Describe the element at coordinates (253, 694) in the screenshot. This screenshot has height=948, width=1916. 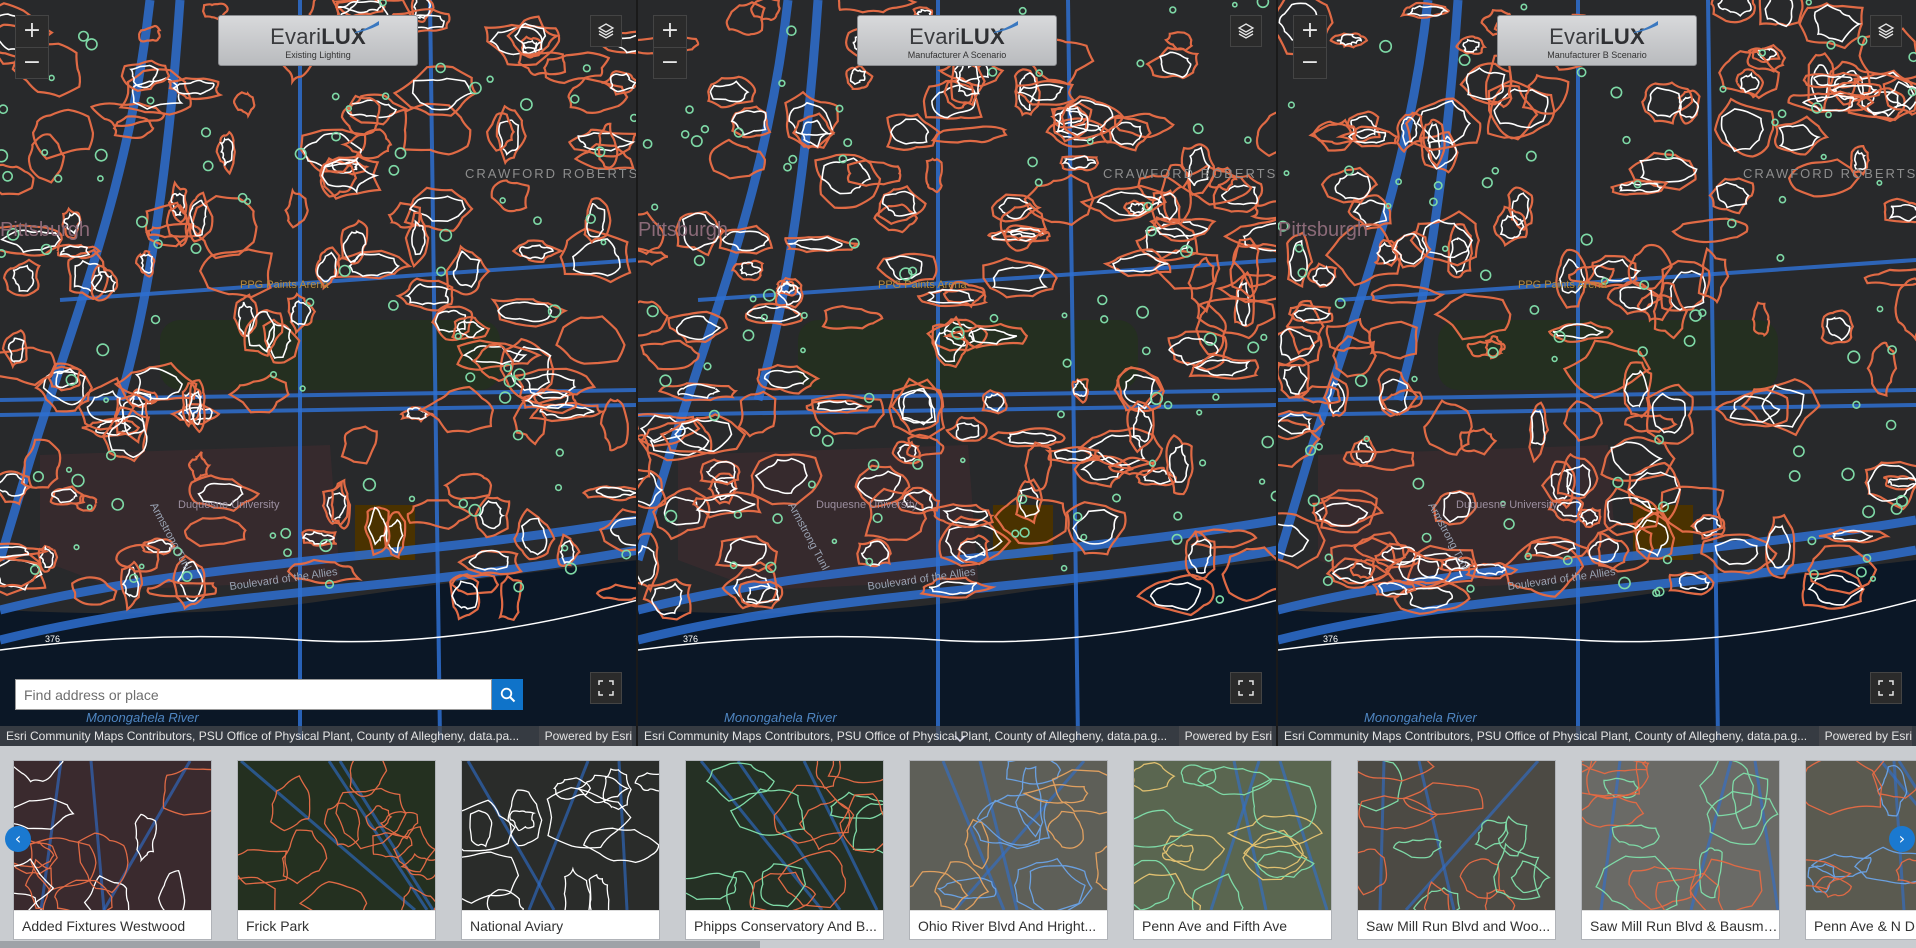
I see `search-input` at that location.